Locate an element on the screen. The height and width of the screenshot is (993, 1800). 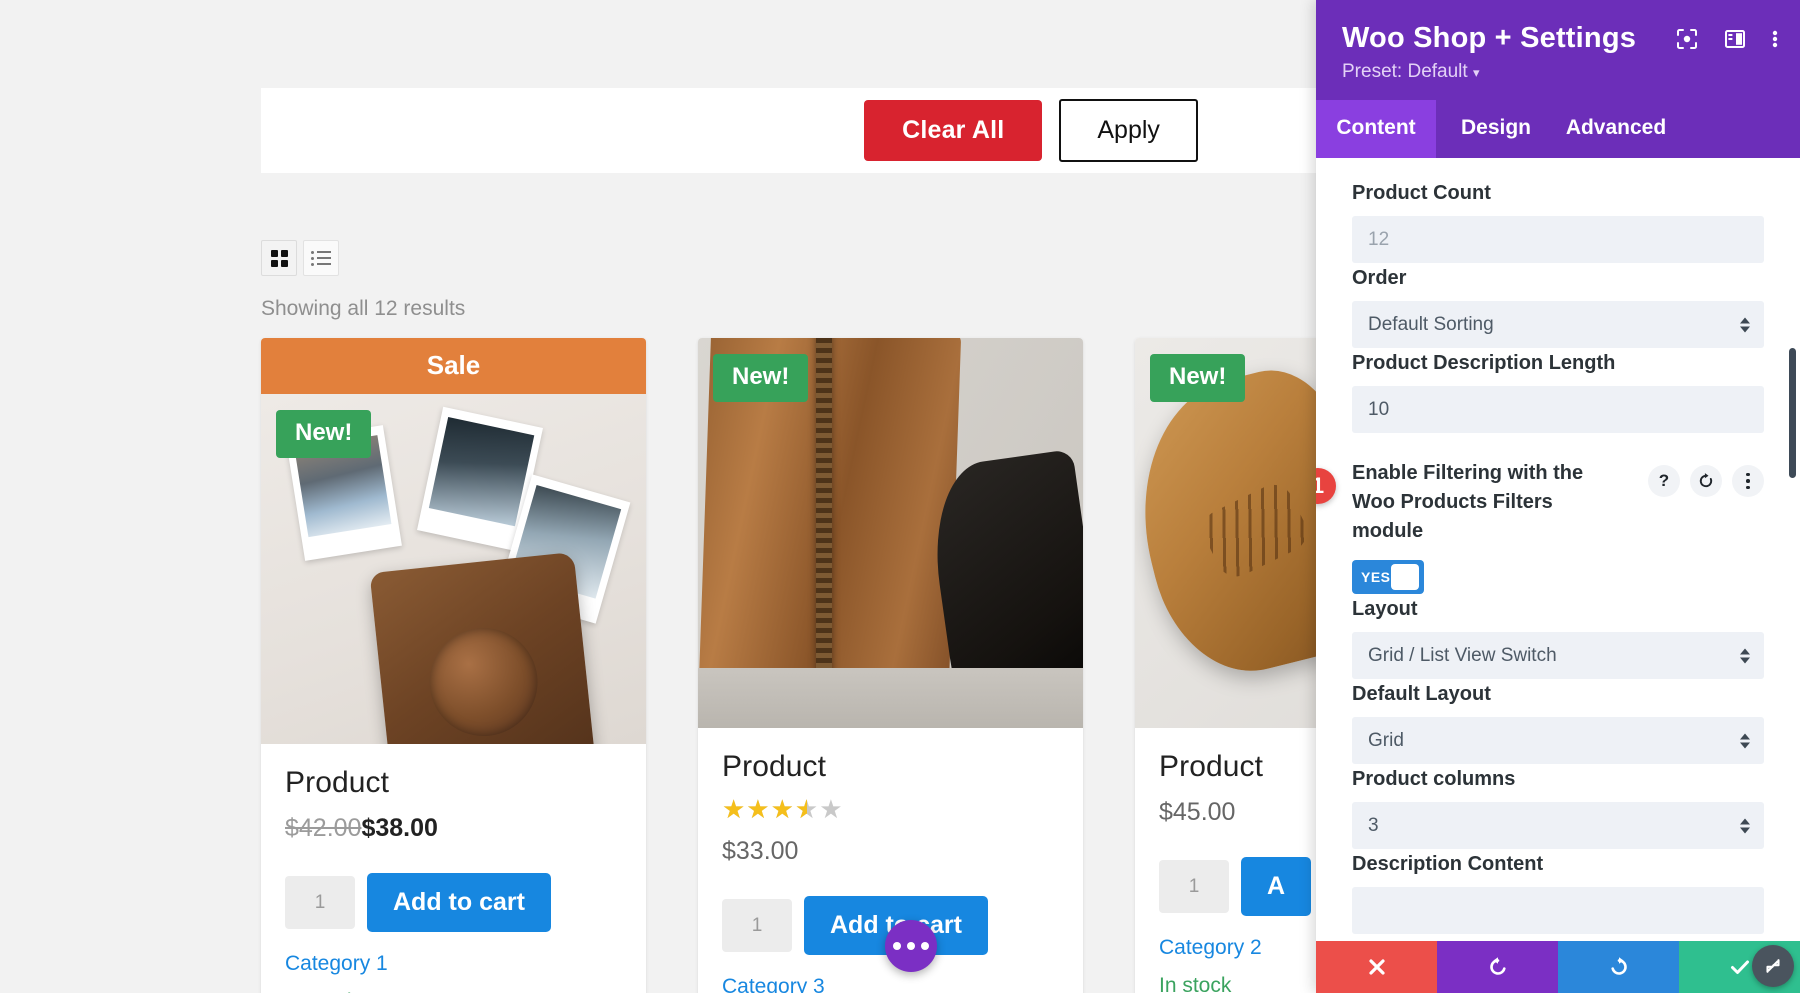
product-columns-label: Product columns is located at coordinates (1434, 779).